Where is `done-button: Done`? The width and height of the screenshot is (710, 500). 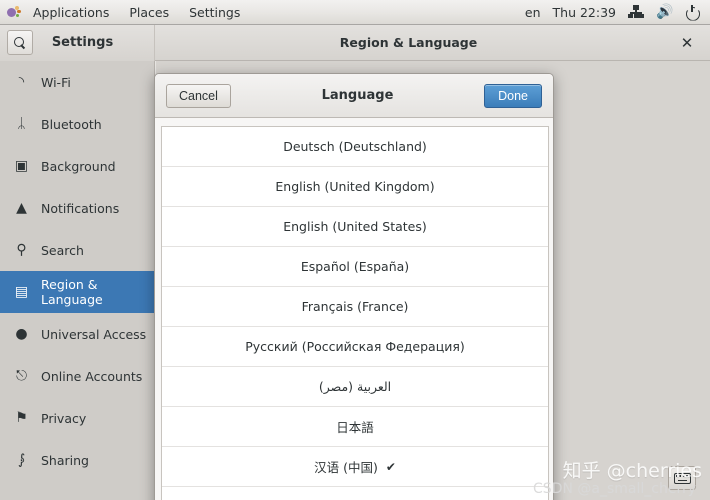
done-button: Done is located at coordinates (513, 95).